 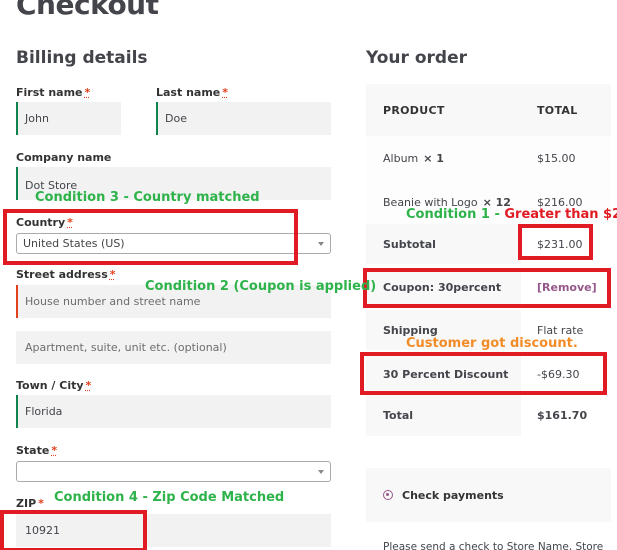 I want to click on your-order-heading: Your order, so click(x=416, y=58).